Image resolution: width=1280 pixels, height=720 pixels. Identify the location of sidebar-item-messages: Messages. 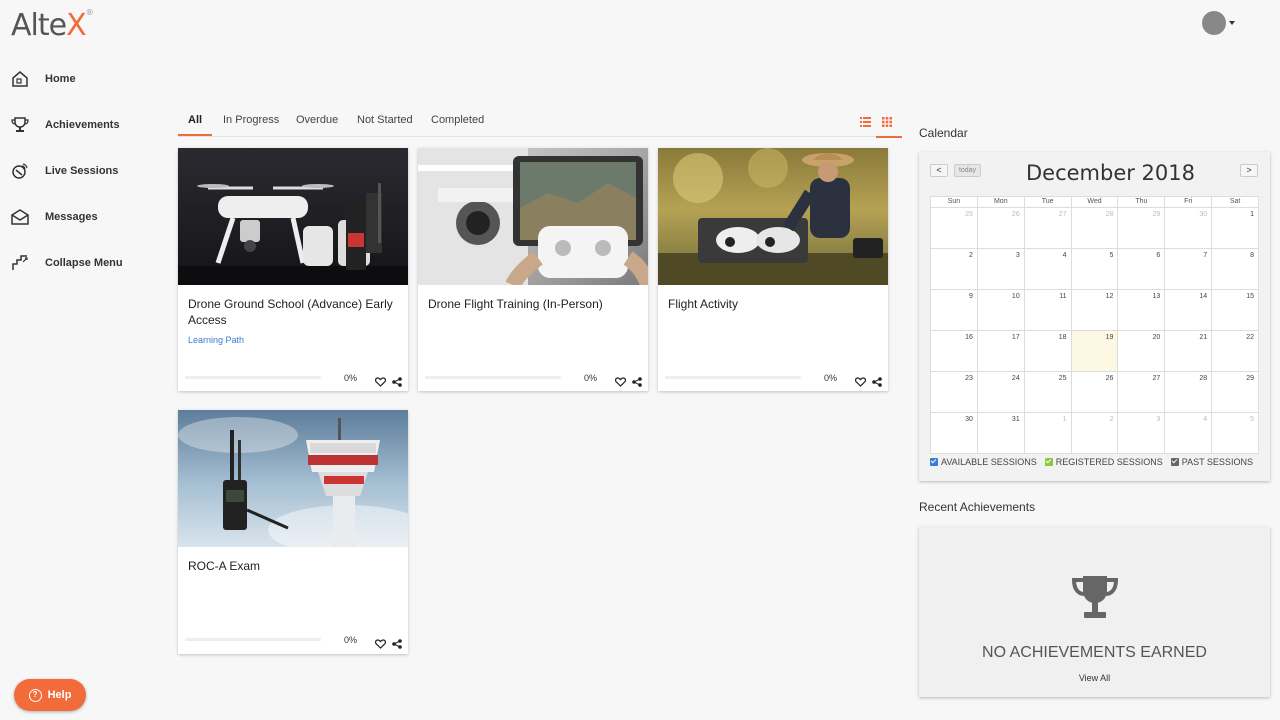
(80, 217).